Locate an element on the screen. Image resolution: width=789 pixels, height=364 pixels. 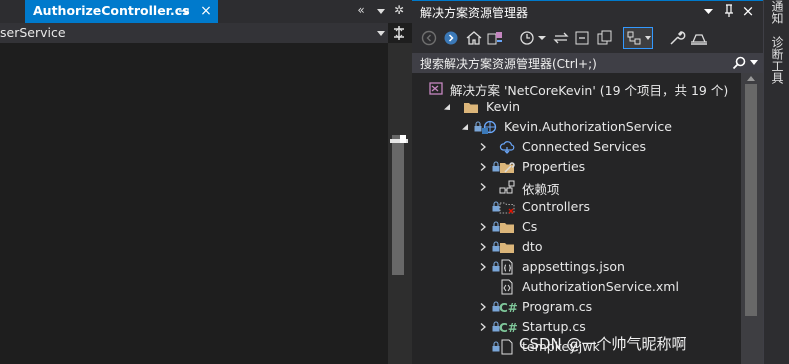
pin-icon is located at coordinates (184, 11).